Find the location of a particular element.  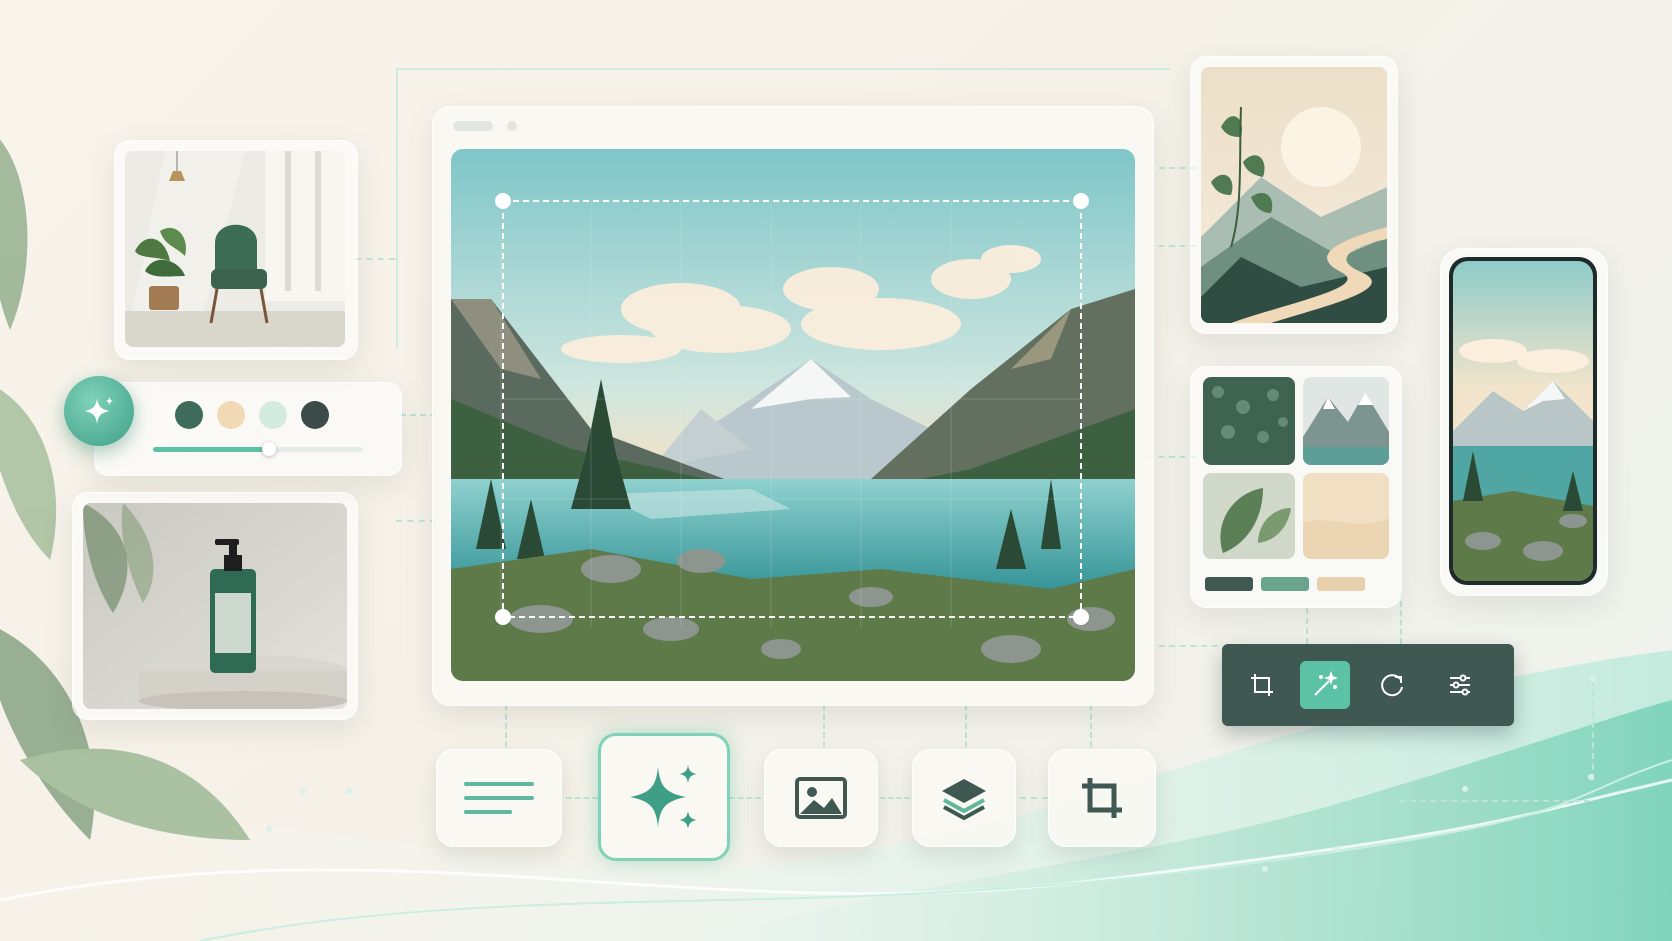

ai-sparkle-button is located at coordinates (99, 411).